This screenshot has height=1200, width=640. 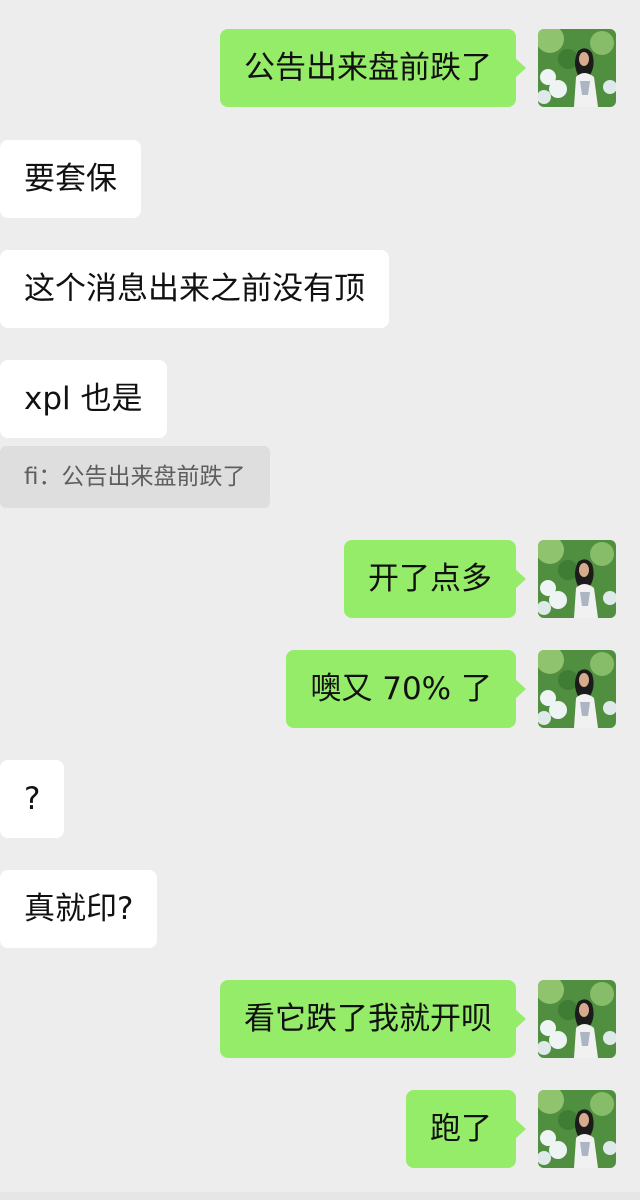 What do you see at coordinates (320, 179) in the screenshot?
I see `message-row-incoming: 要套保` at bounding box center [320, 179].